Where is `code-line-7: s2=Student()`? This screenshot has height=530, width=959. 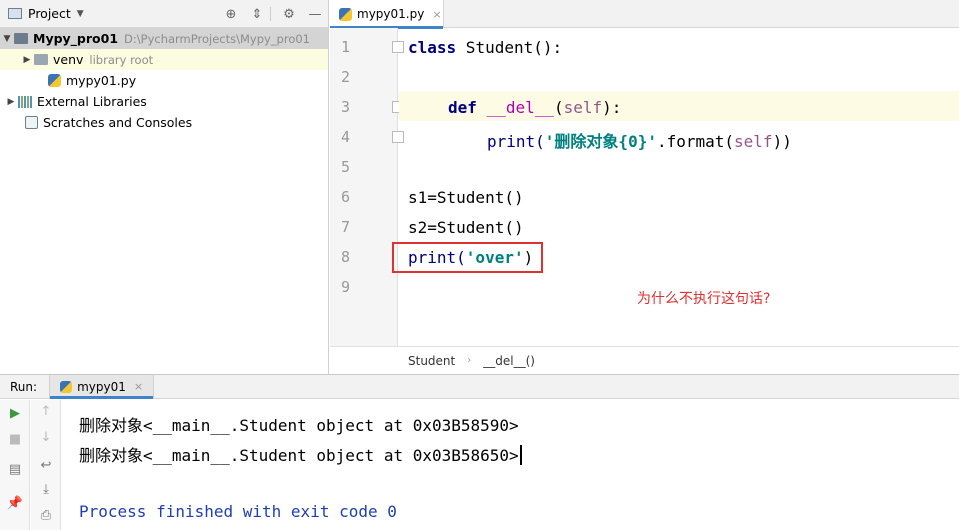 code-line-7: s2=Student() is located at coordinates (466, 227).